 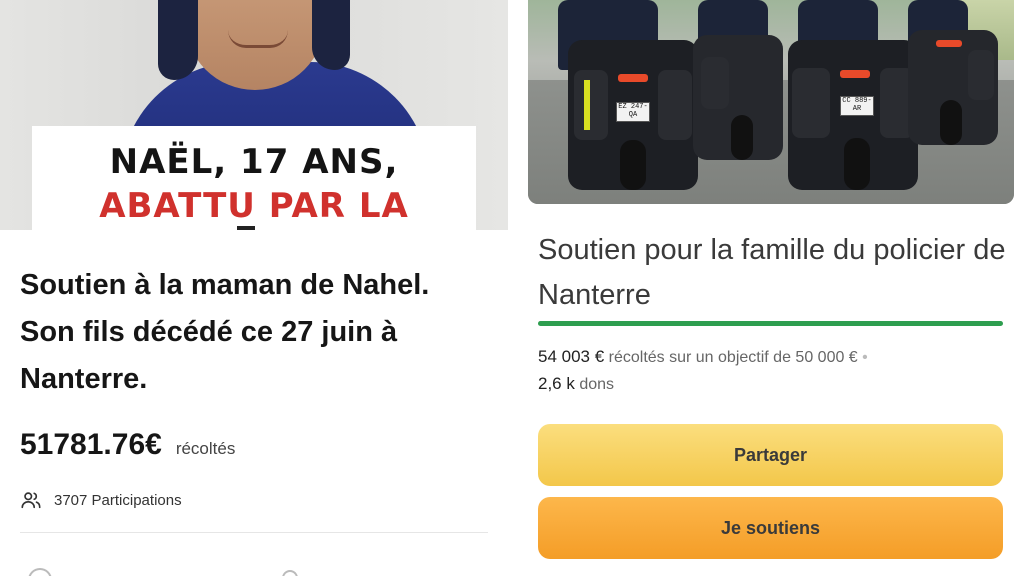 I want to click on amount-raised-row: 51781.76€ récoltés, so click(x=127, y=446).